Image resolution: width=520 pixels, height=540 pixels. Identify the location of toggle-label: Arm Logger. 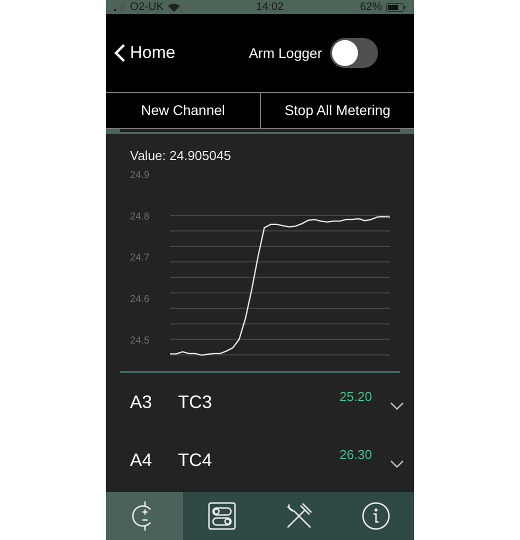
(285, 53).